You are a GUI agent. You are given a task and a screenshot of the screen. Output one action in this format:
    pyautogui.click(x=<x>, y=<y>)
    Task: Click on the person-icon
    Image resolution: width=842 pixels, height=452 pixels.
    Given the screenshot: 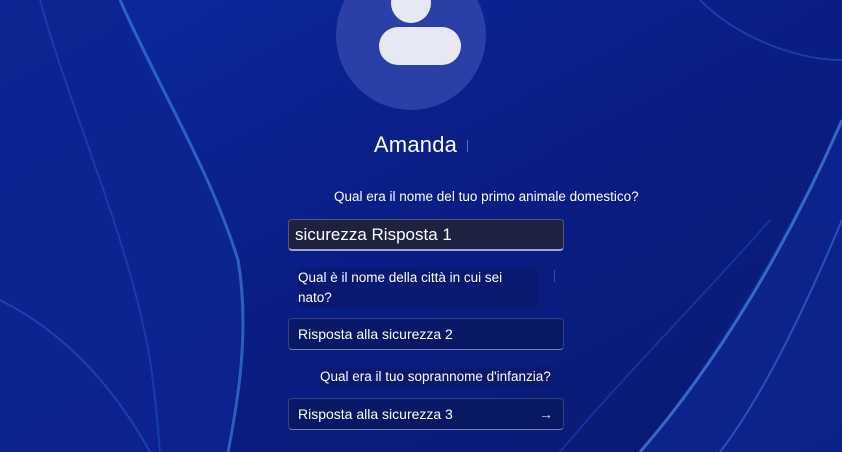 What is the action you would take?
    pyautogui.click(x=420, y=32)
    